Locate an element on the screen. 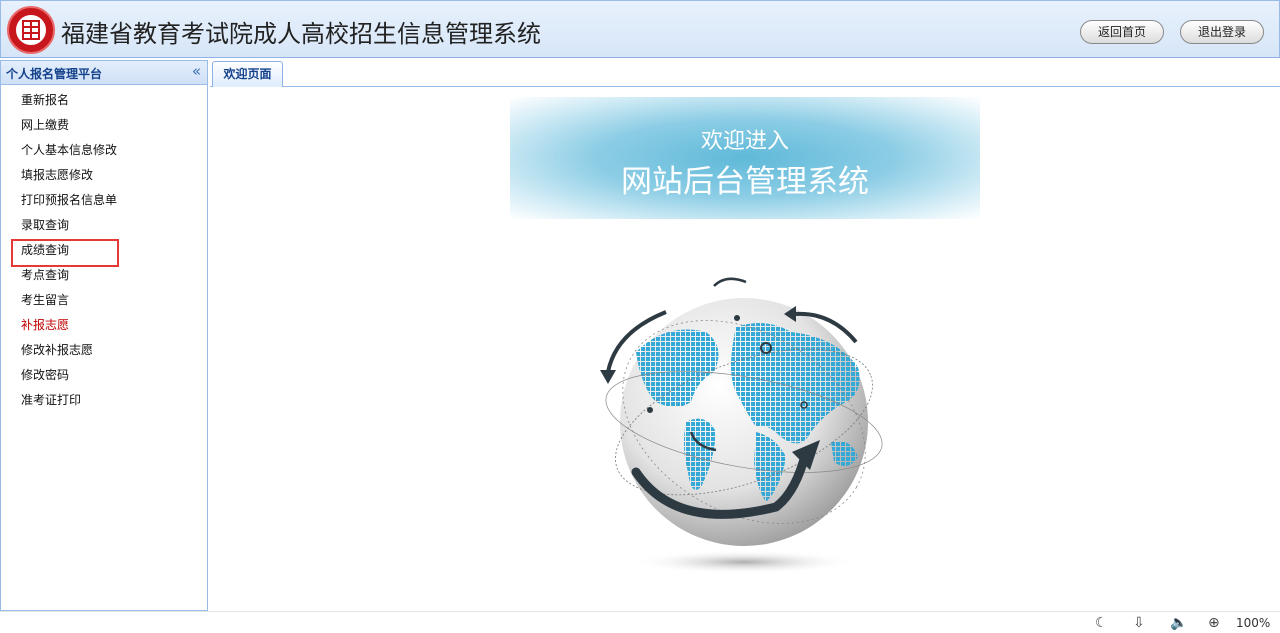 Image resolution: width=1280 pixels, height=633 pixels. welcome-banner: 欢迎进入 网站后台管理系统 is located at coordinates (745, 158).